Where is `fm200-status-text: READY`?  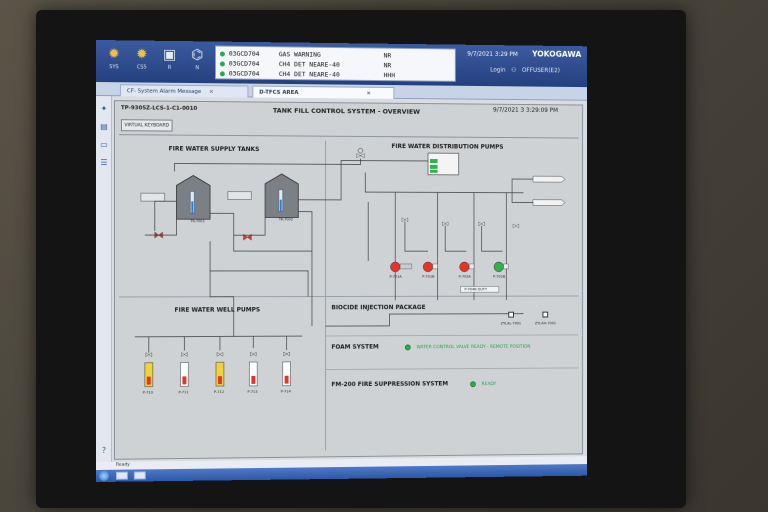
fm200-status-text: READY is located at coordinates (489, 385).